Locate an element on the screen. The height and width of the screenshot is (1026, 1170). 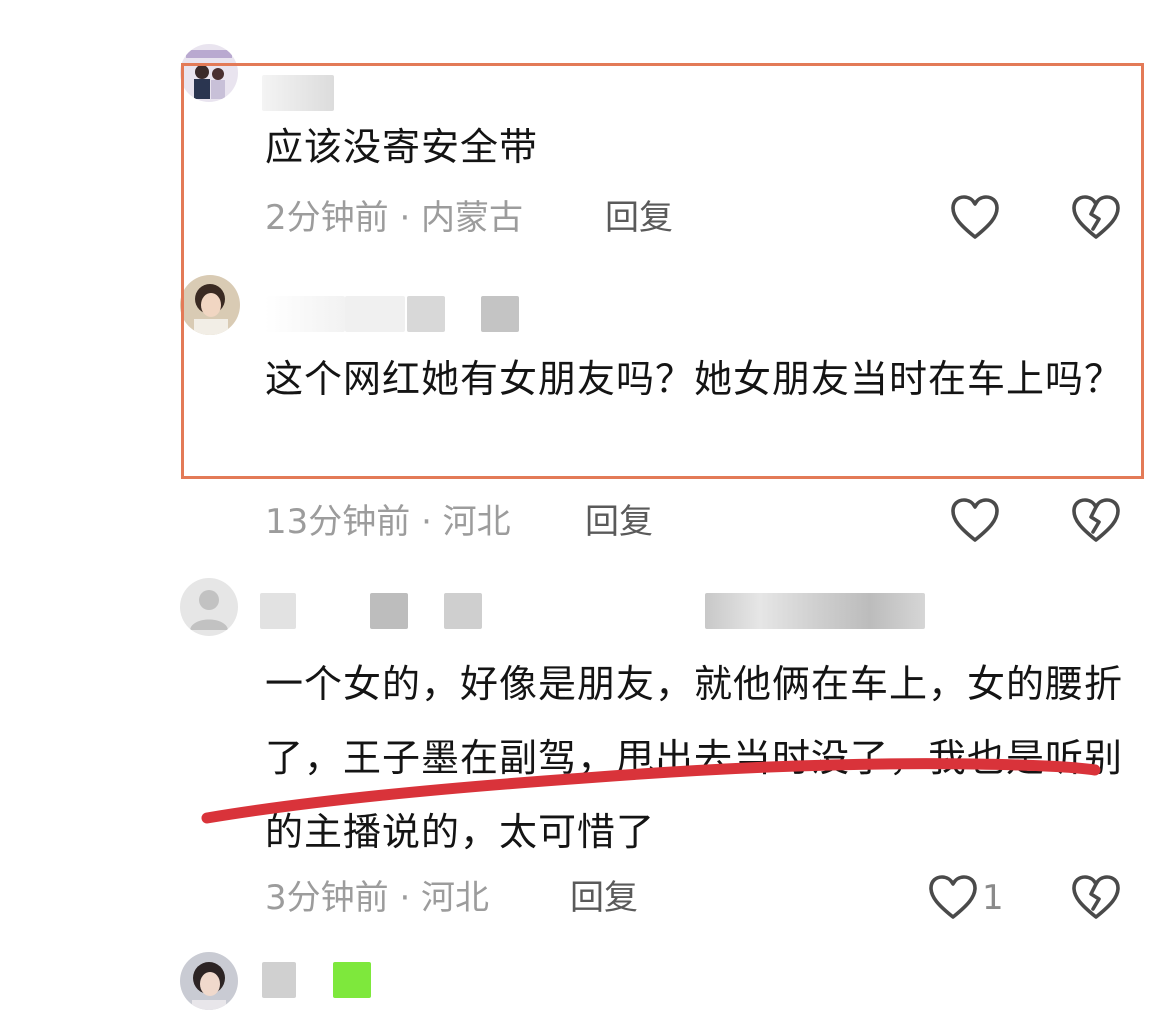
like-count: 1 is located at coordinates (993, 898).